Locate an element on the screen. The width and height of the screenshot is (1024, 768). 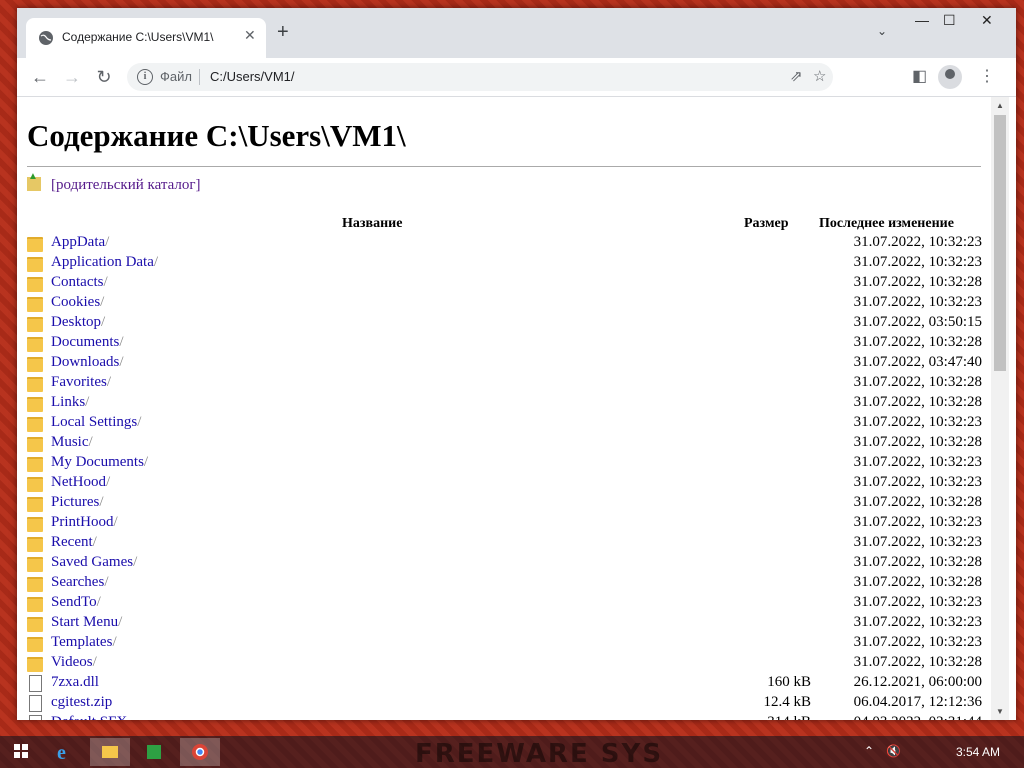
entry-name: cgitest.zip is located at coordinates (81, 702).